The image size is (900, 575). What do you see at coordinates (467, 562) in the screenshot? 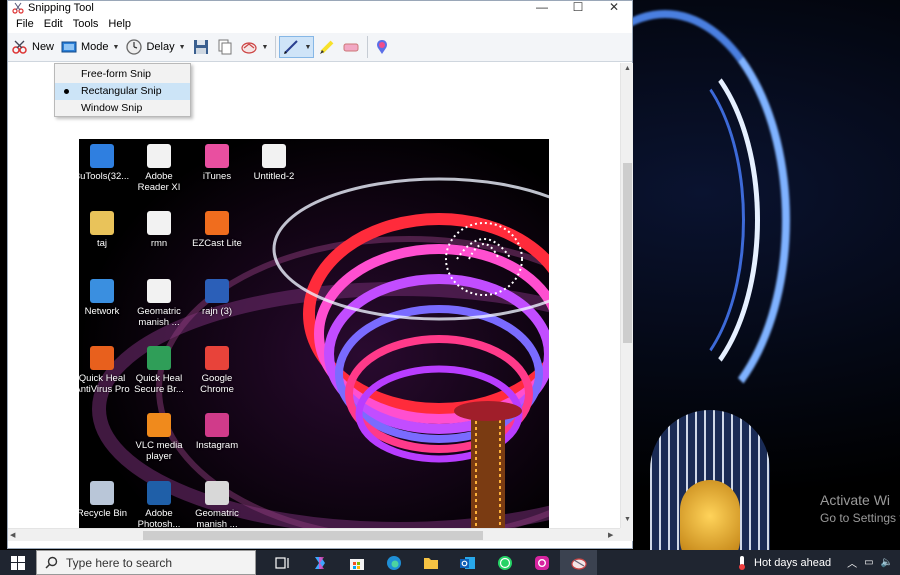
I see `outlook-button` at bounding box center [467, 562].